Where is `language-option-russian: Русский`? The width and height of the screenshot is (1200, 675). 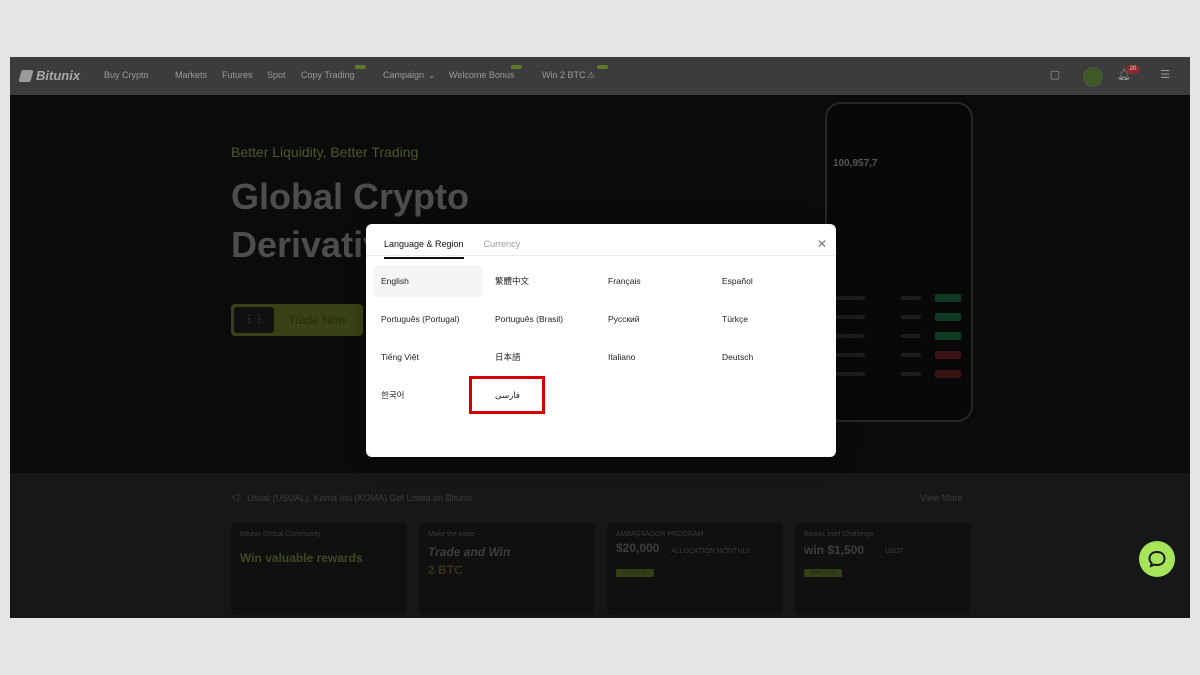 language-option-russian: Русский is located at coordinates (655, 319).